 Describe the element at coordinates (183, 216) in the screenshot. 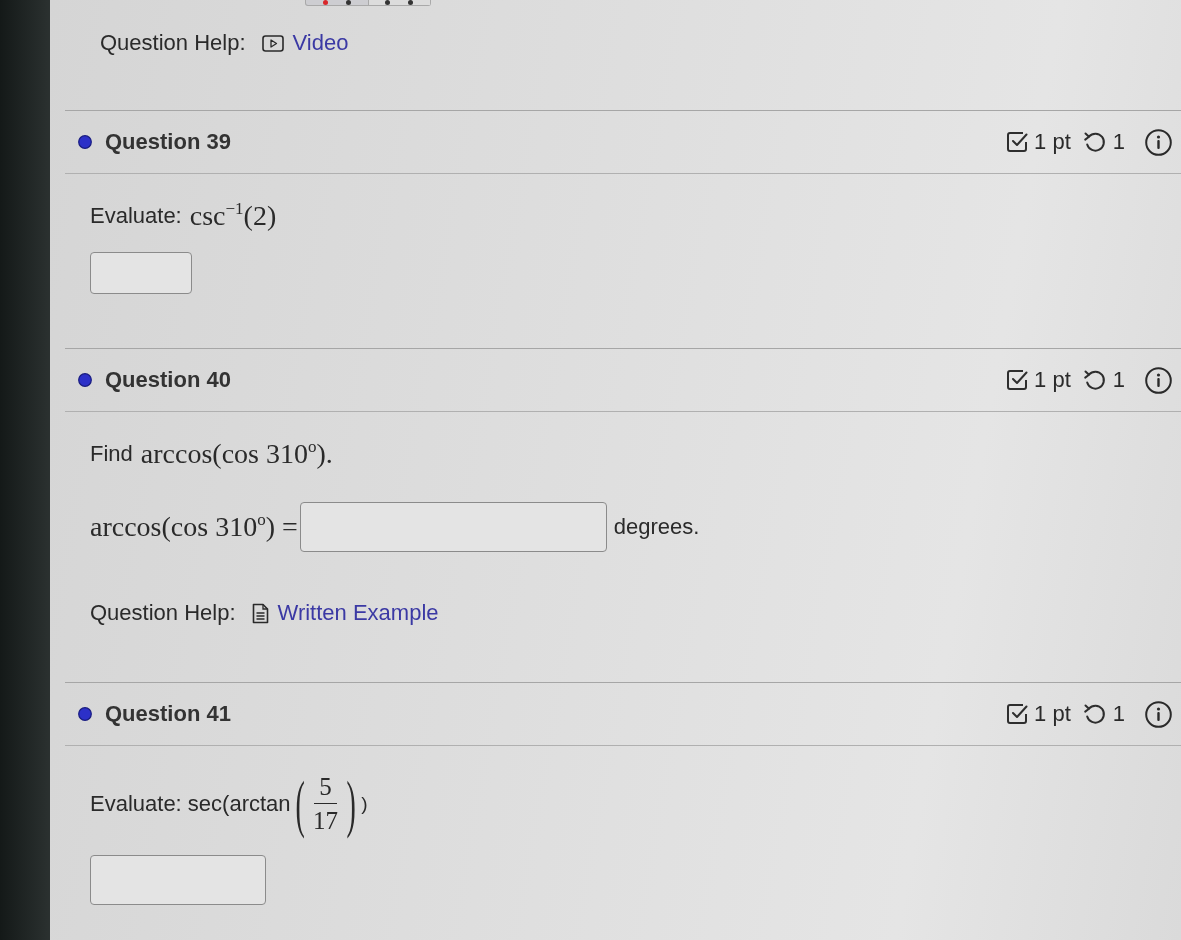

I see `question-prompt: Evaluate: csc$^{−1}$(2)` at that location.